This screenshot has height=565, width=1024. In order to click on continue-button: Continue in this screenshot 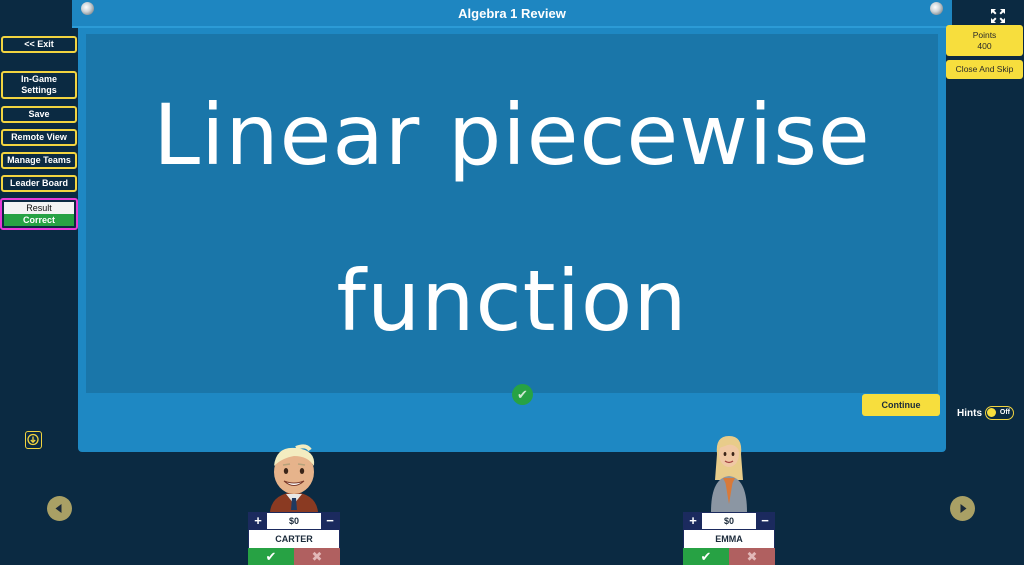, I will do `click(901, 405)`.